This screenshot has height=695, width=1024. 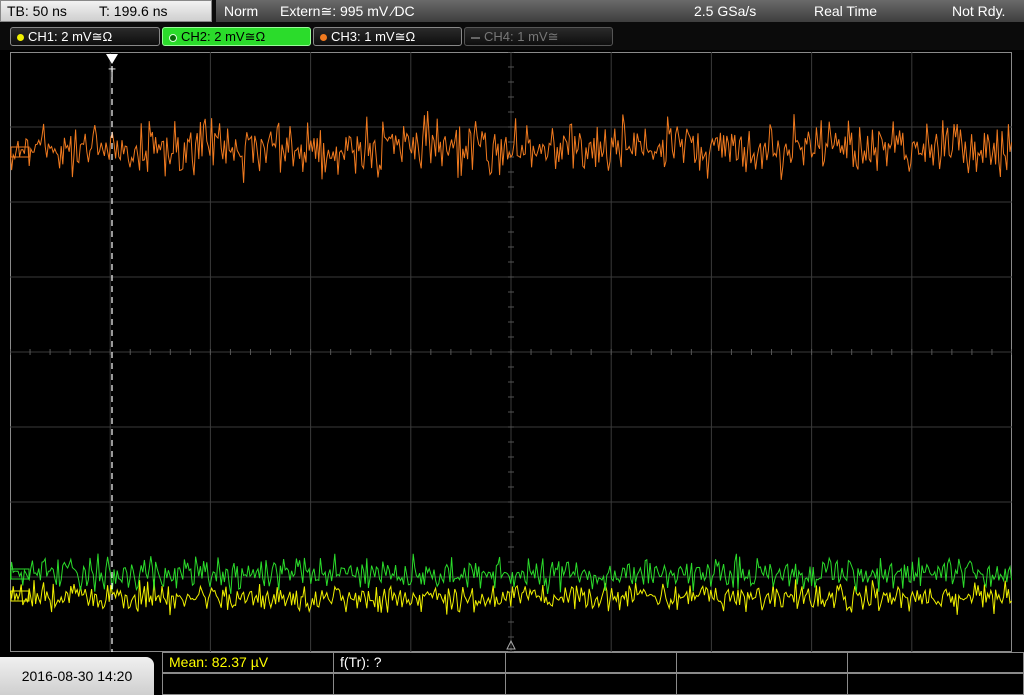 I want to click on channel-4-label: CH4: 1 mV≅, so click(x=521, y=36).